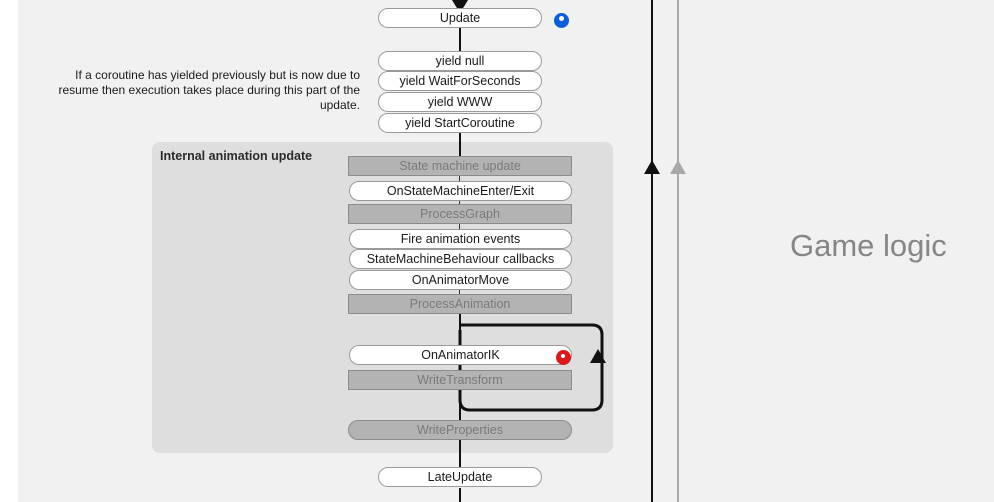 Image resolution: width=994 pixels, height=502 pixels. I want to click on node-writetransform: WriteTransform, so click(460, 380).